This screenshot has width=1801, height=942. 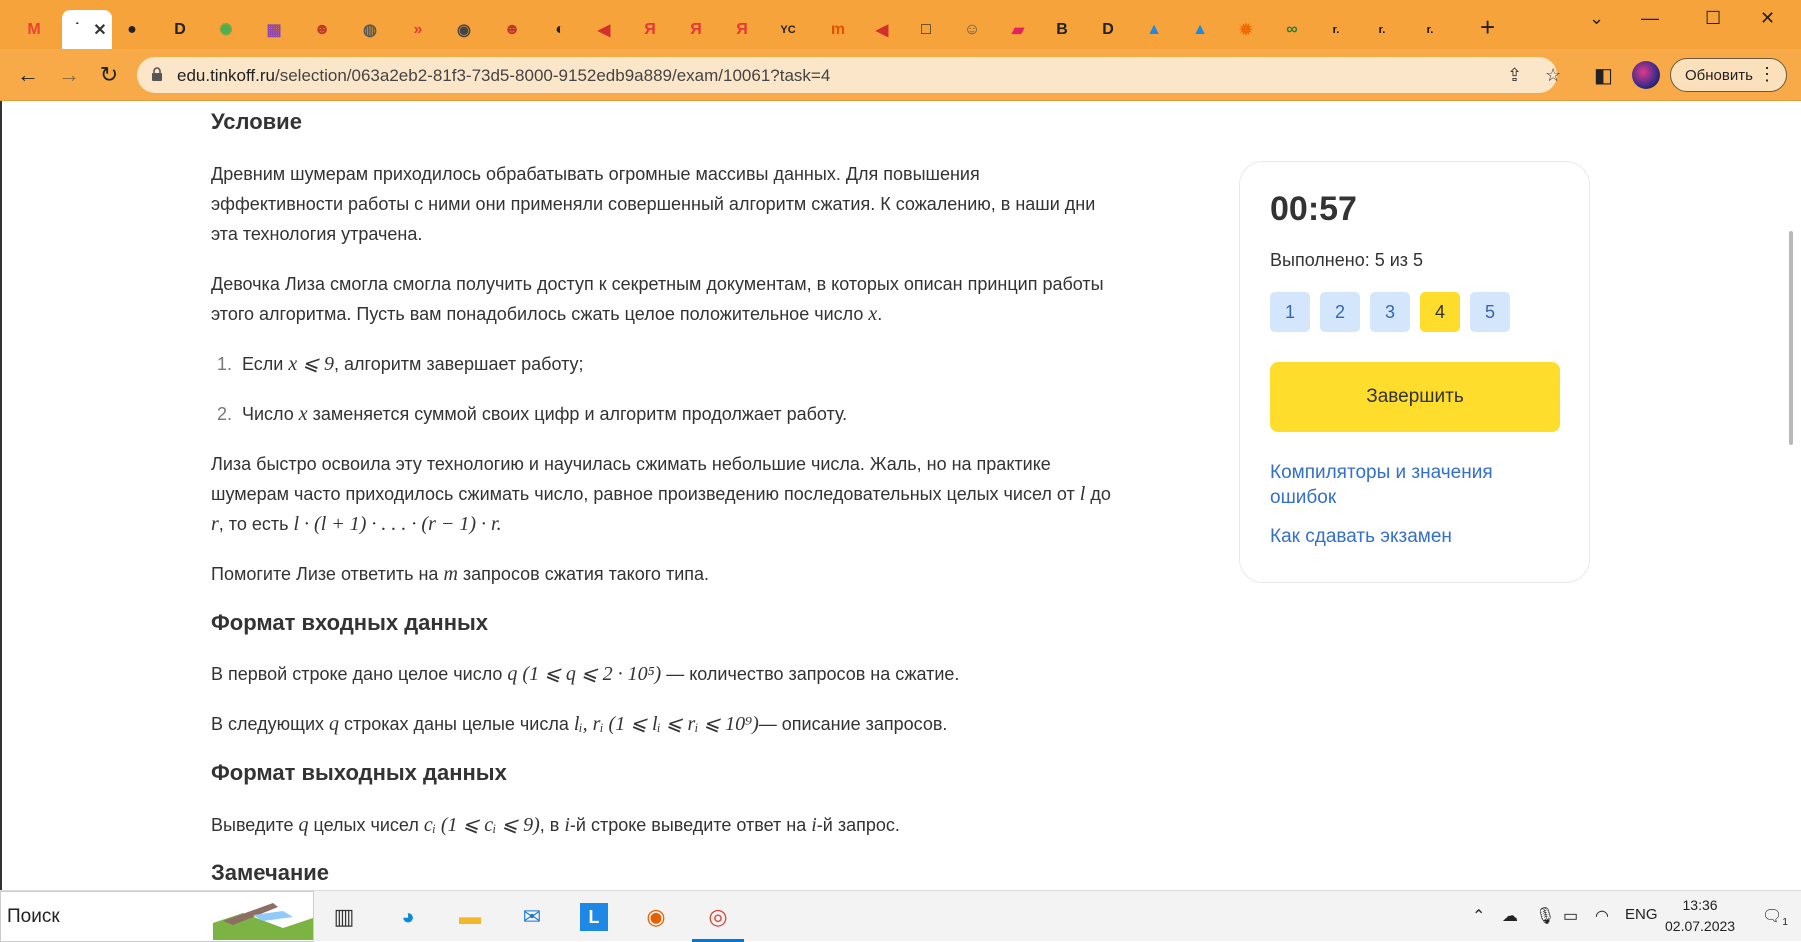 I want to click on tab-27: ✹, so click(x=1246, y=29).